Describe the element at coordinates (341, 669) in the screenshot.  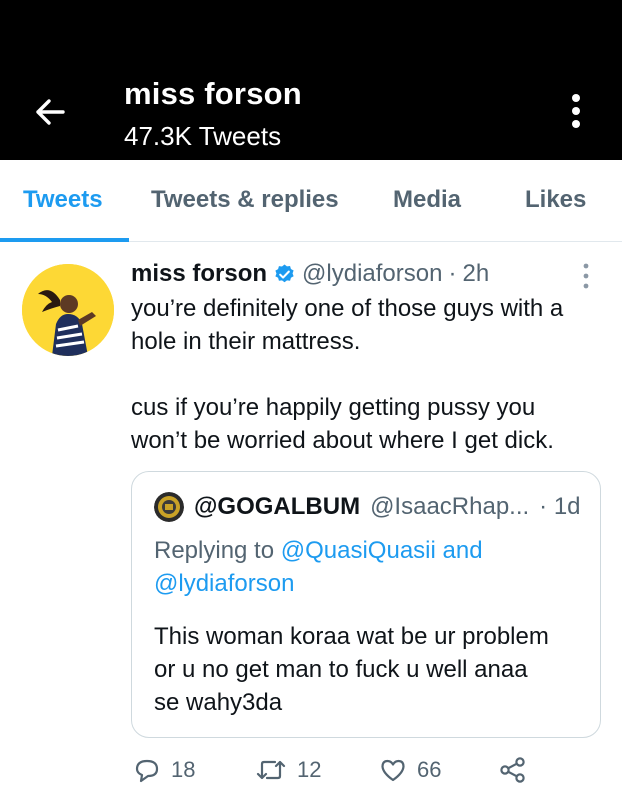
I see `quoted-text-line: or u no get man to fuck u well anaa` at that location.